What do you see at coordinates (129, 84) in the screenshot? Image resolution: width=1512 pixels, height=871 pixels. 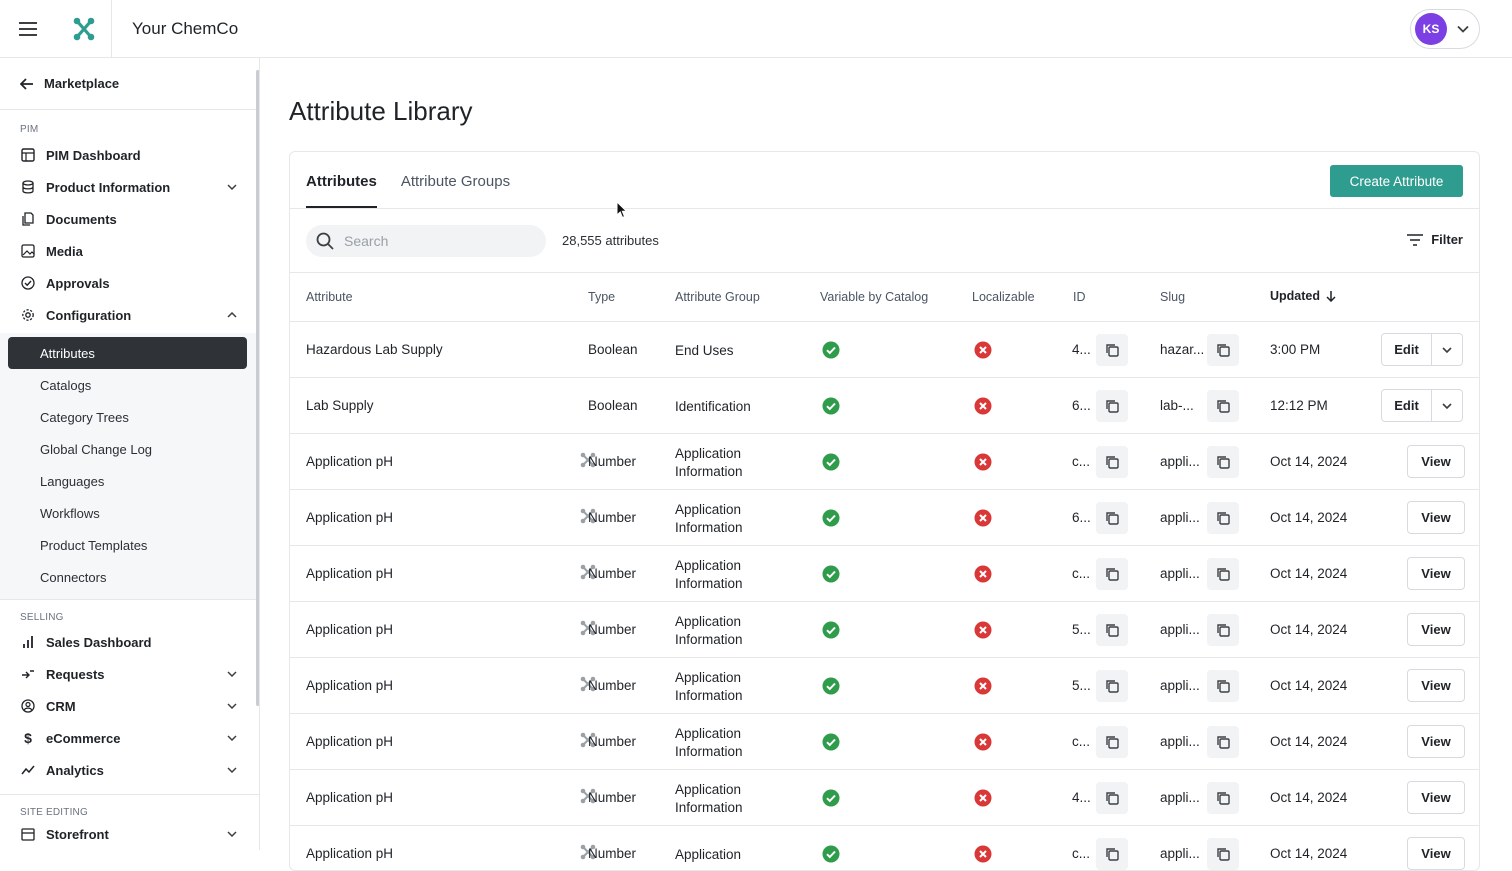 I see `back-to-marketplace-link: Marketplace` at bounding box center [129, 84].